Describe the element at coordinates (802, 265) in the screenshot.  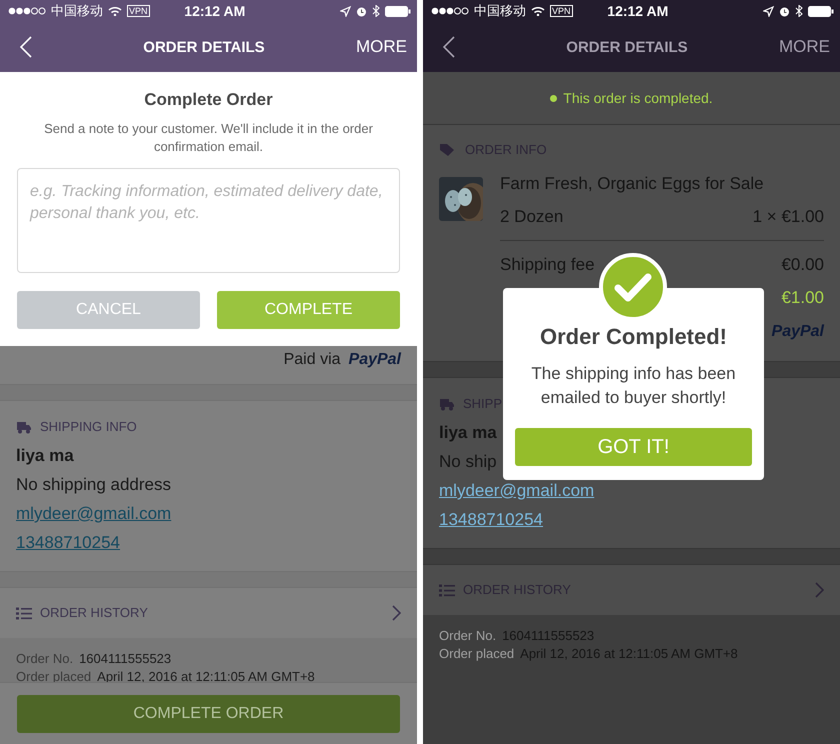
I see `fee-value: €0.00` at that location.